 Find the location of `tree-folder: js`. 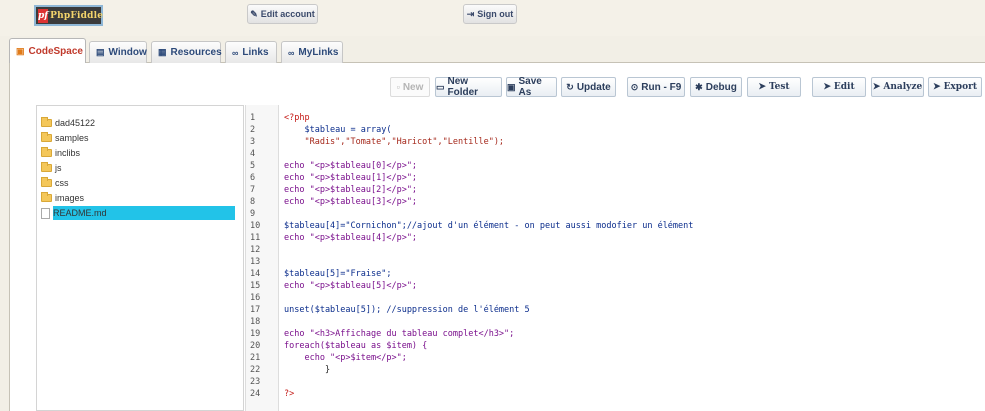

tree-folder: js is located at coordinates (51, 168).